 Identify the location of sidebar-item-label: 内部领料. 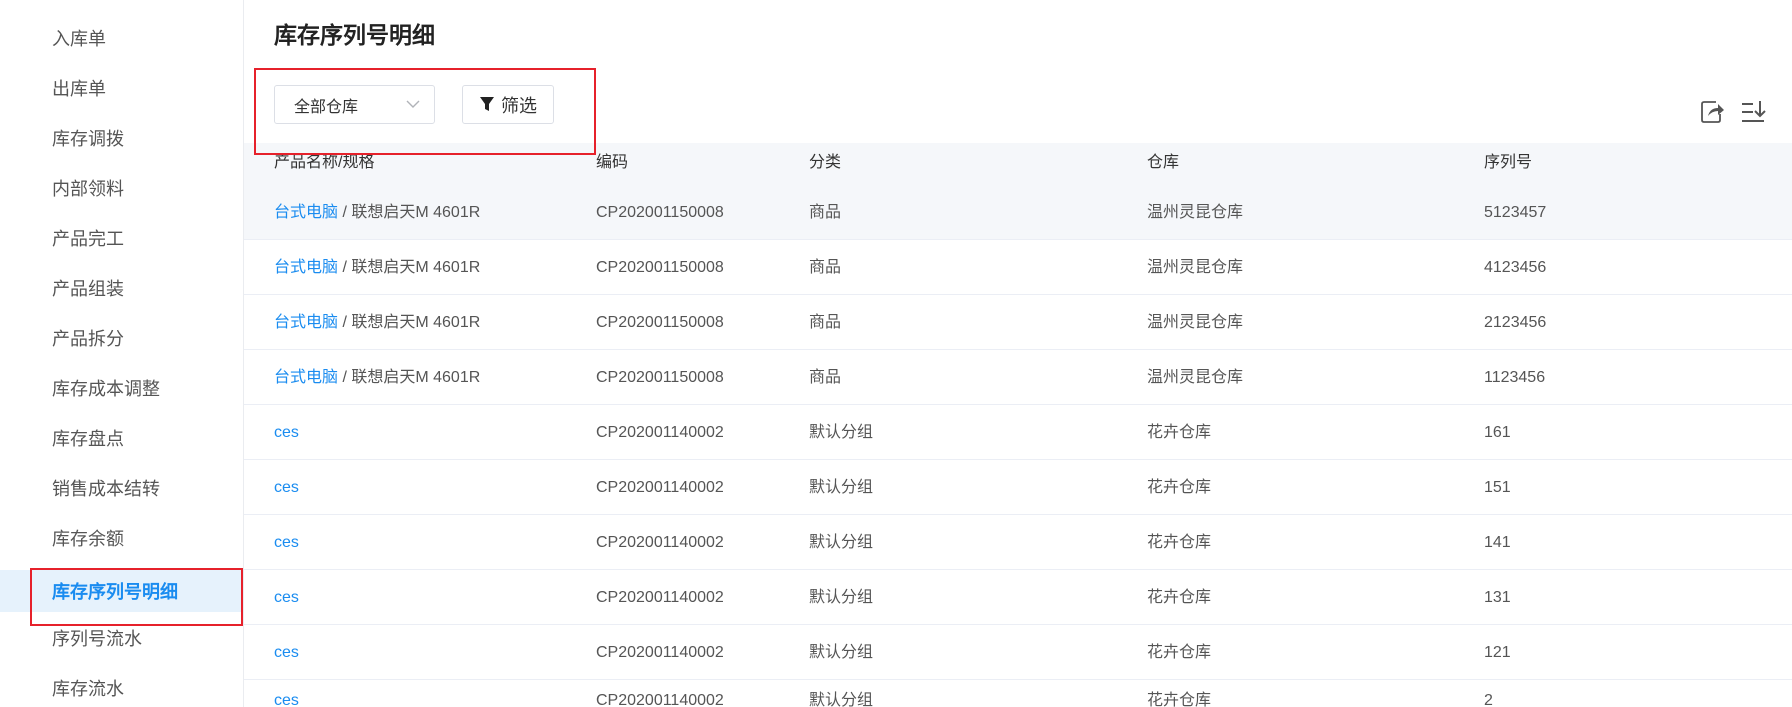
(88, 189).